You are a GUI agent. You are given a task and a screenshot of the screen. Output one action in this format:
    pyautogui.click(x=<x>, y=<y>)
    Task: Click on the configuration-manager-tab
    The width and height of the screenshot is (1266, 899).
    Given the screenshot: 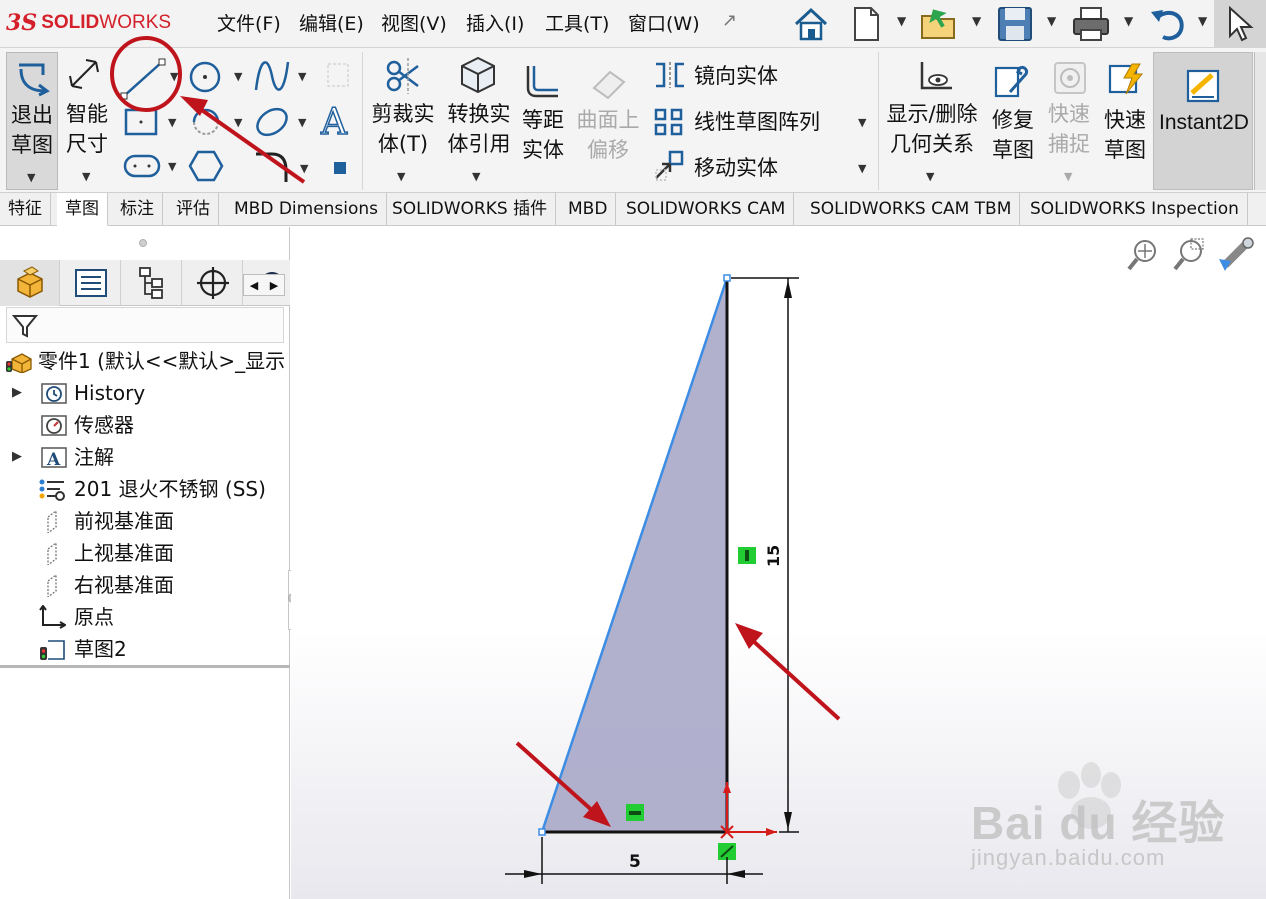 What is the action you would take?
    pyautogui.click(x=152, y=283)
    